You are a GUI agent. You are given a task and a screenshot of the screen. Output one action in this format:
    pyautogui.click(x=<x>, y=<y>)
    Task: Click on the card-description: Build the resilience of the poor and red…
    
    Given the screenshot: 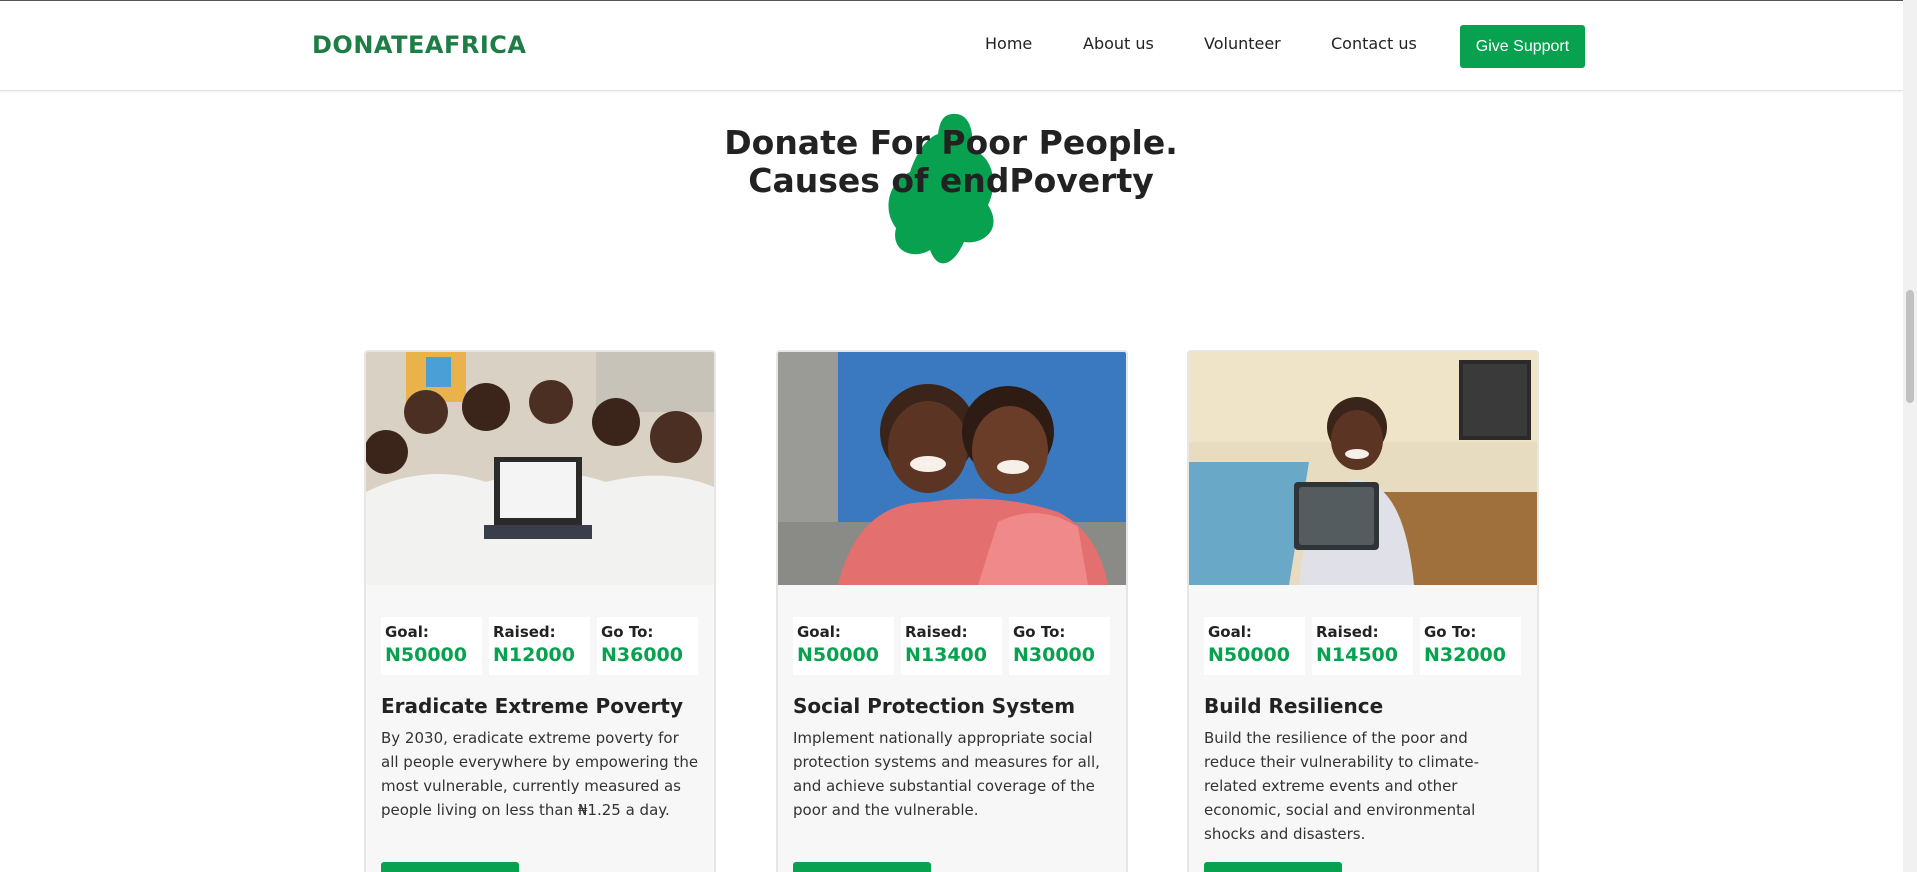 What is the action you would take?
    pyautogui.click(x=1341, y=786)
    